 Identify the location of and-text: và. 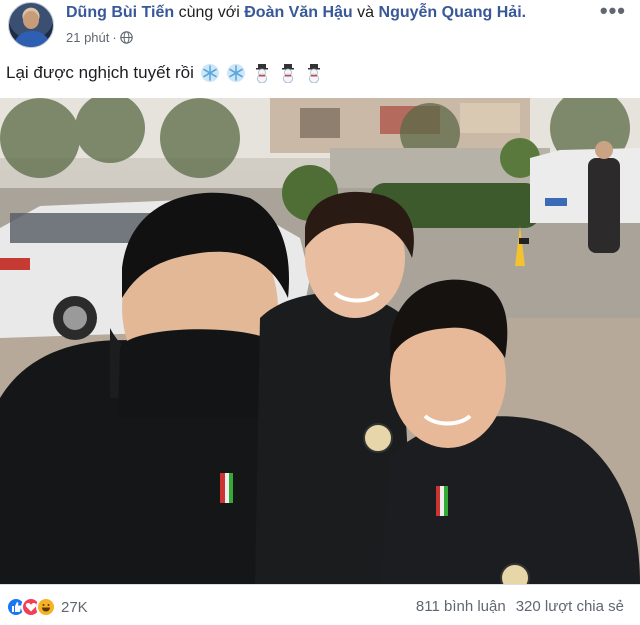
(366, 12).